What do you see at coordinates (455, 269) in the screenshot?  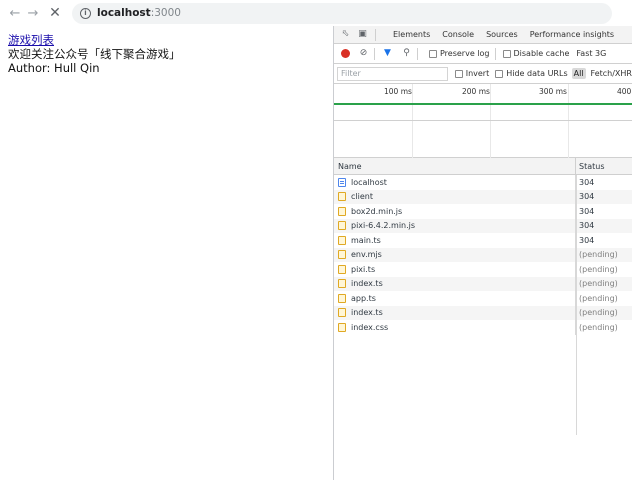 I see `request-name-cell: pixi.ts` at bounding box center [455, 269].